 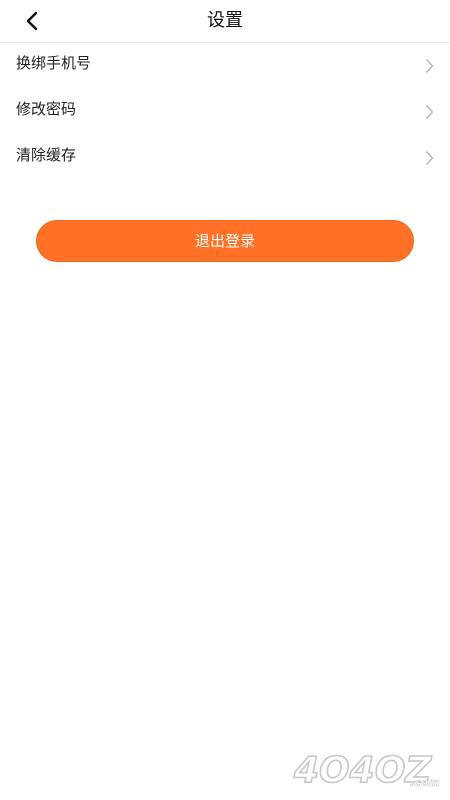 I want to click on header-bar: 设置, so click(x=225, y=21).